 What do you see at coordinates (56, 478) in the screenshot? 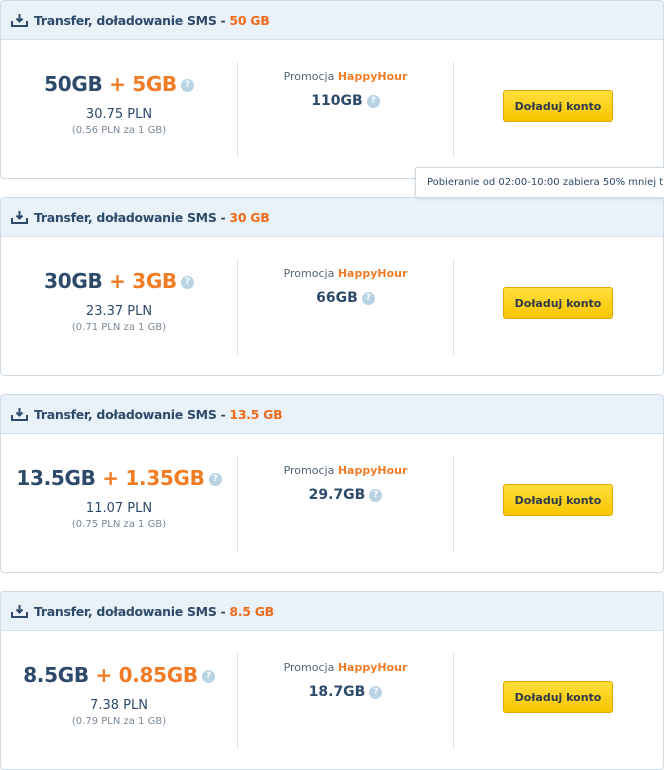
I see `base-amount: 13.5GB` at bounding box center [56, 478].